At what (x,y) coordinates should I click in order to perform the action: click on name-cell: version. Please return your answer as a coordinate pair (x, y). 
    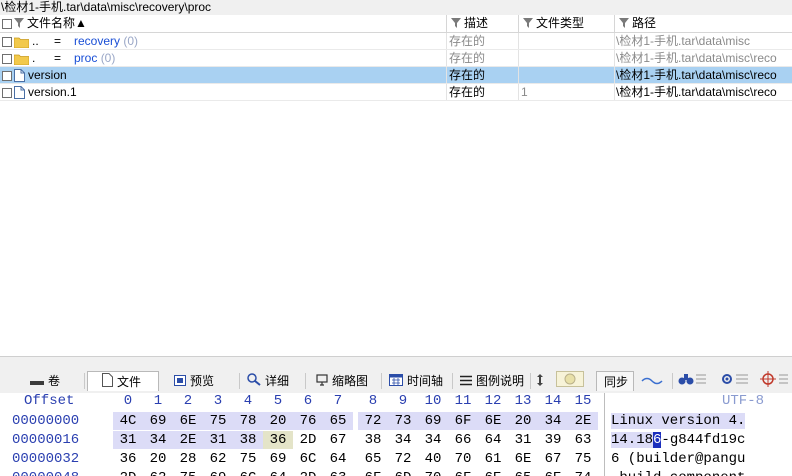
    Looking at the image, I should click on (223, 75).